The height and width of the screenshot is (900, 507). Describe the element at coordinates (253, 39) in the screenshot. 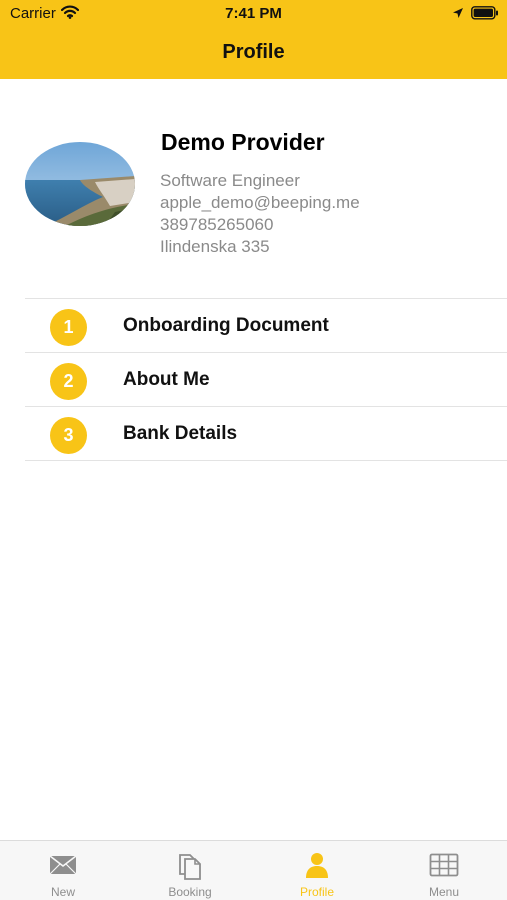

I see `header-bar: Carrier 7:41 PM Profile` at that location.